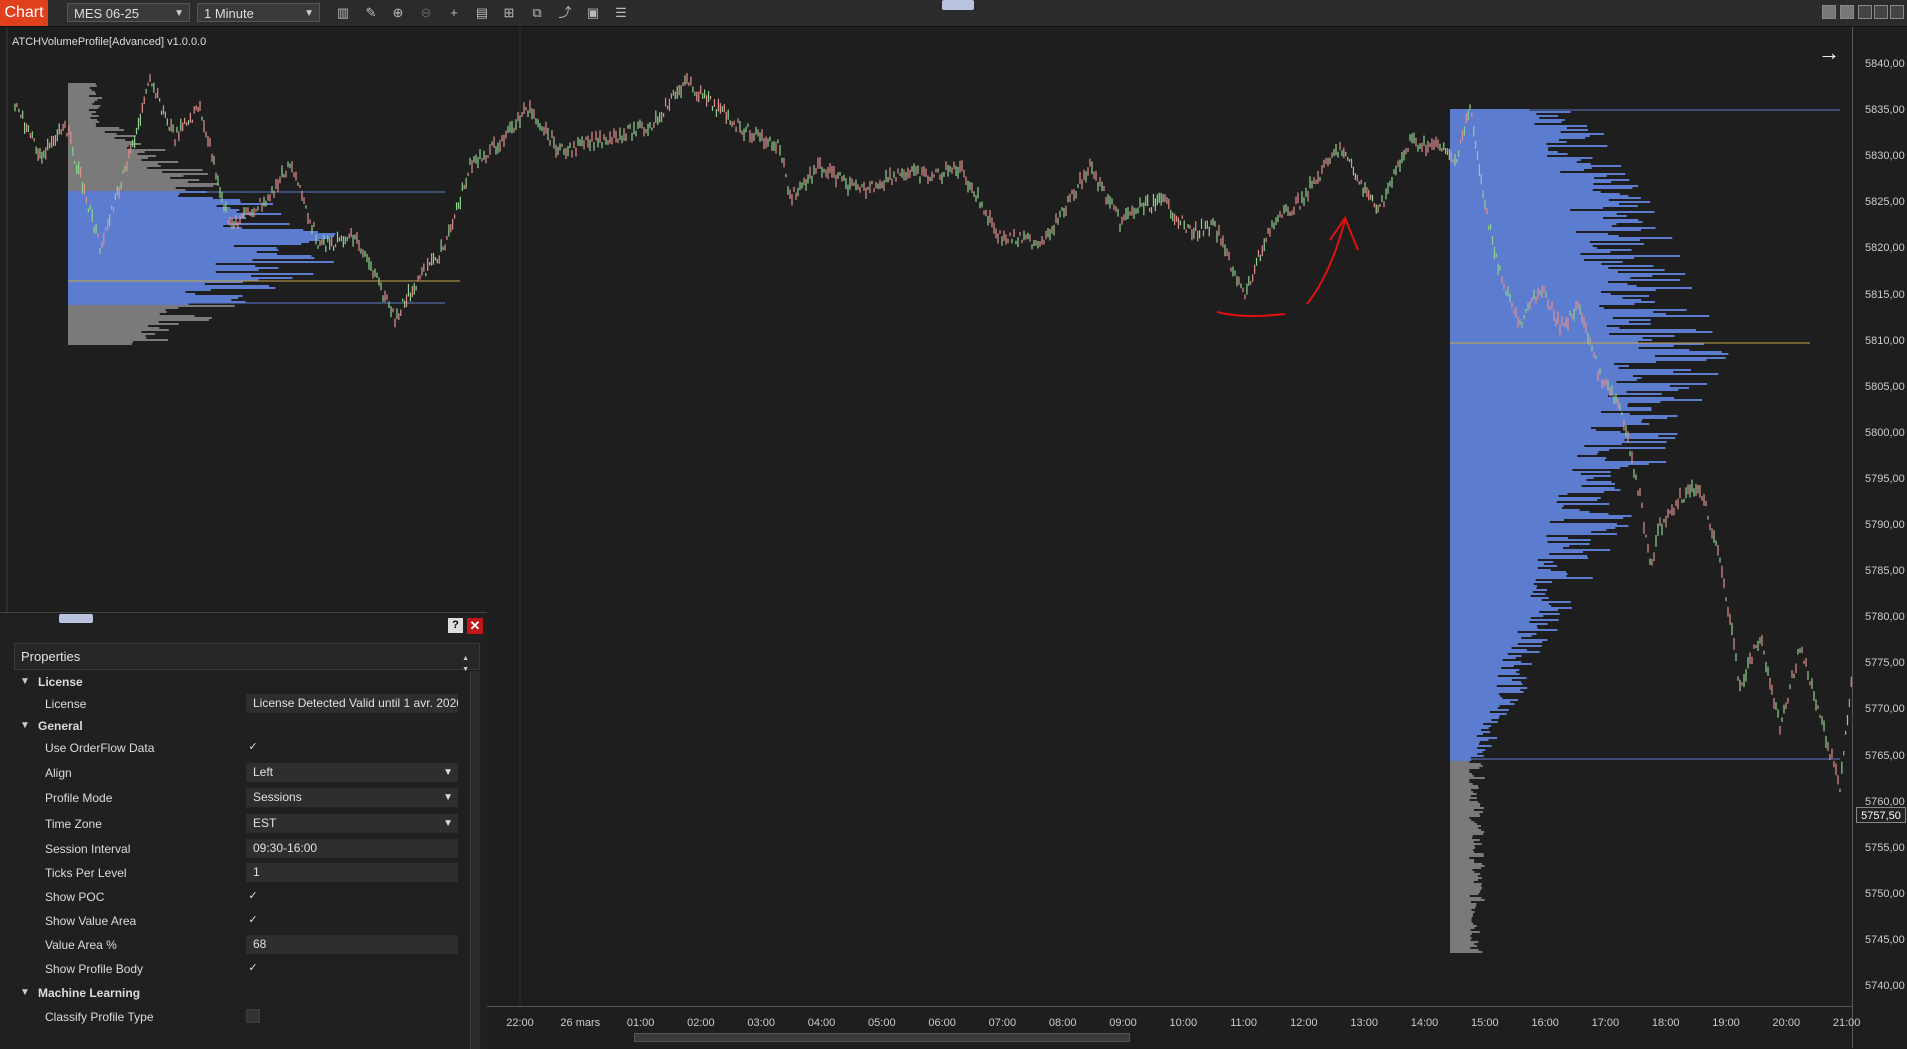 Image resolution: width=1907 pixels, height=1049 pixels. Describe the element at coordinates (1885, 294) in the screenshot. I see `price-tick-label: 5815,00` at that location.